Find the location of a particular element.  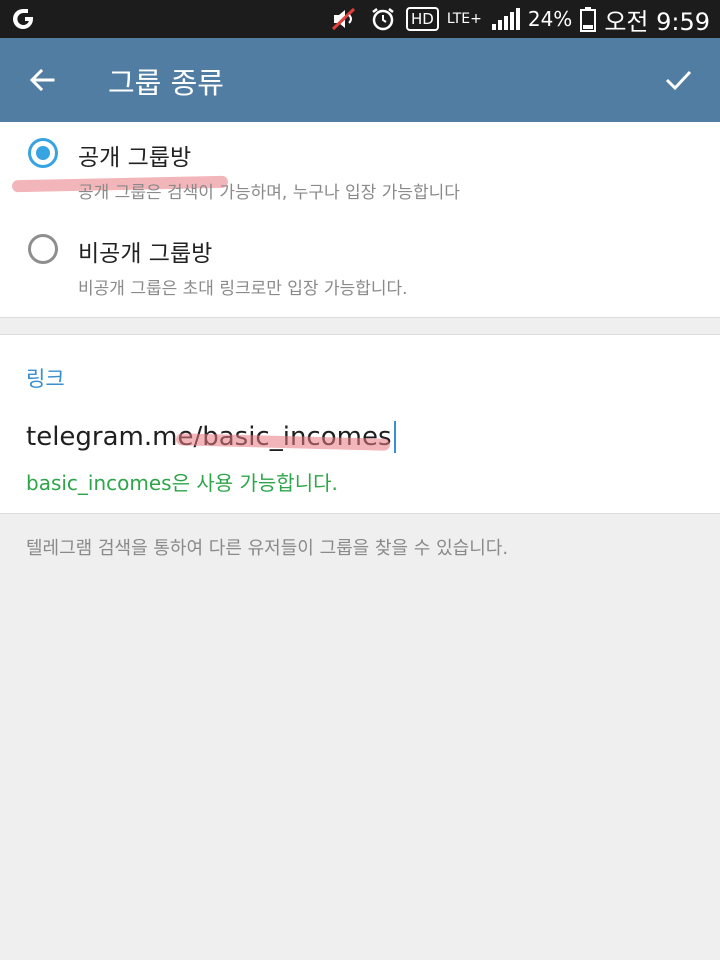

checkmark-icon is located at coordinates (678, 80).